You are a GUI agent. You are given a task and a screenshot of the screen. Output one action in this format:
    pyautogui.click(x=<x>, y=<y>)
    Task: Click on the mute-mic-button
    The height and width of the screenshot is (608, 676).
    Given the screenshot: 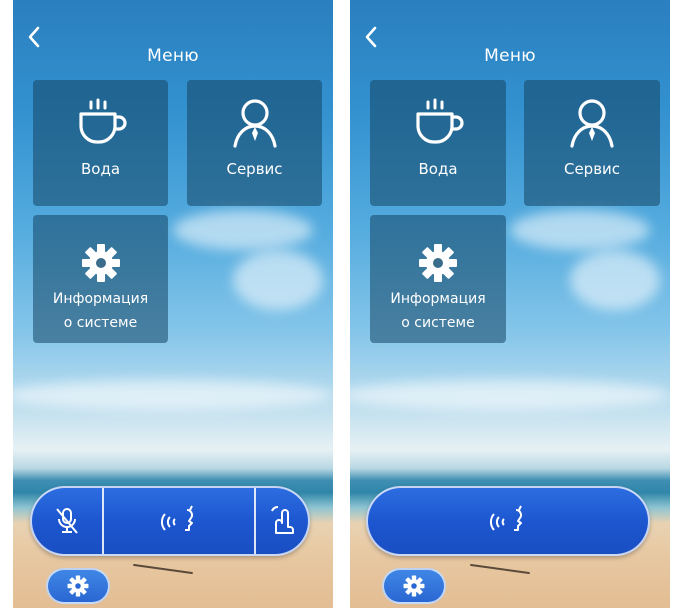 What is the action you would take?
    pyautogui.click(x=67, y=521)
    